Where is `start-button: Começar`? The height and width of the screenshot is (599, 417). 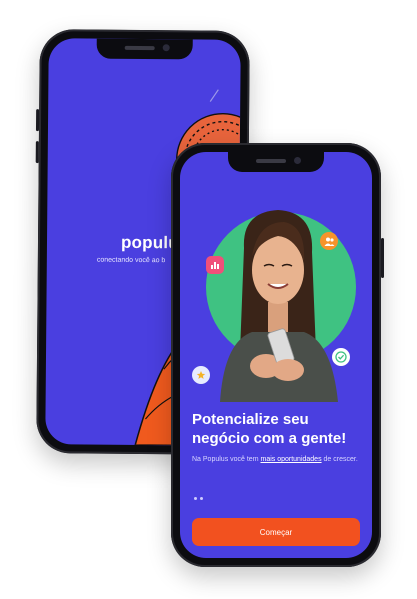
start-button: Começar is located at coordinates (276, 532).